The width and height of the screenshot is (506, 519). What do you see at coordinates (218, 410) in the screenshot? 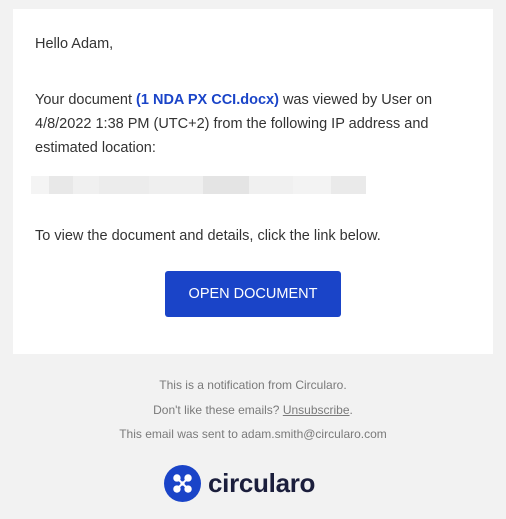
I see `unsubscribe-prefix: Don't like these emails?` at bounding box center [218, 410].